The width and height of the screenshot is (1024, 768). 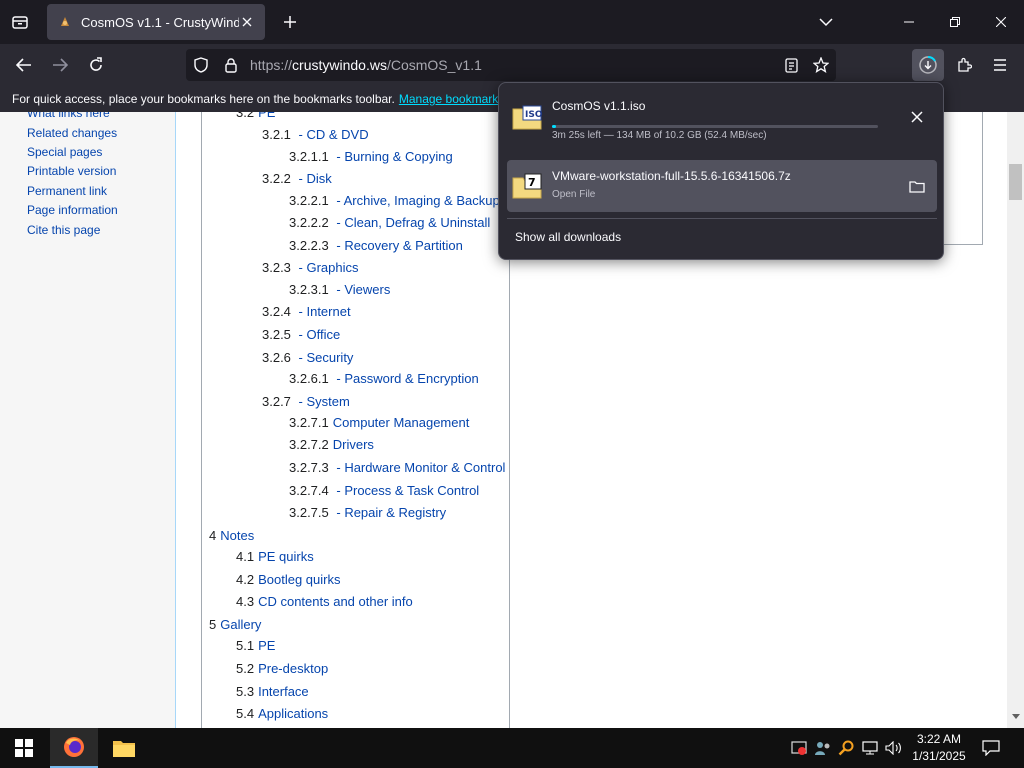 What do you see at coordinates (71, 171) in the screenshot?
I see `sidebar-link-printable-version: Printable version` at bounding box center [71, 171].